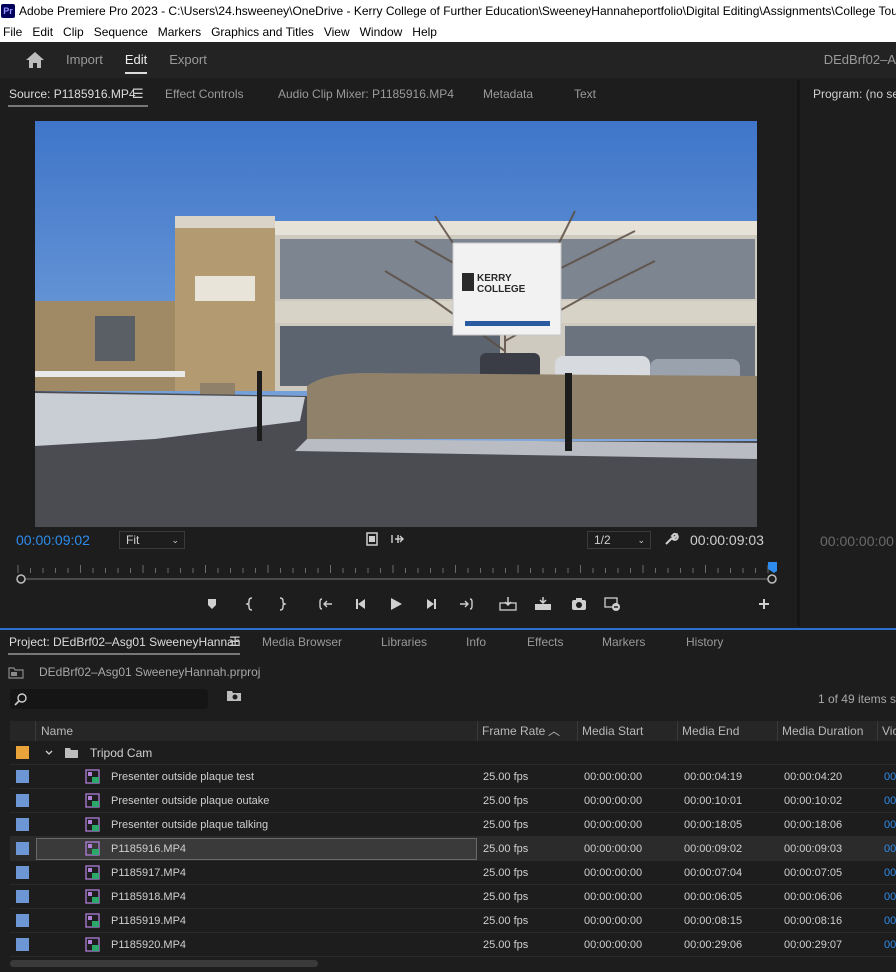 This screenshot has height=972, width=896. Describe the element at coordinates (122, 32) in the screenshot. I see `menu-sequence: Sequence` at that location.